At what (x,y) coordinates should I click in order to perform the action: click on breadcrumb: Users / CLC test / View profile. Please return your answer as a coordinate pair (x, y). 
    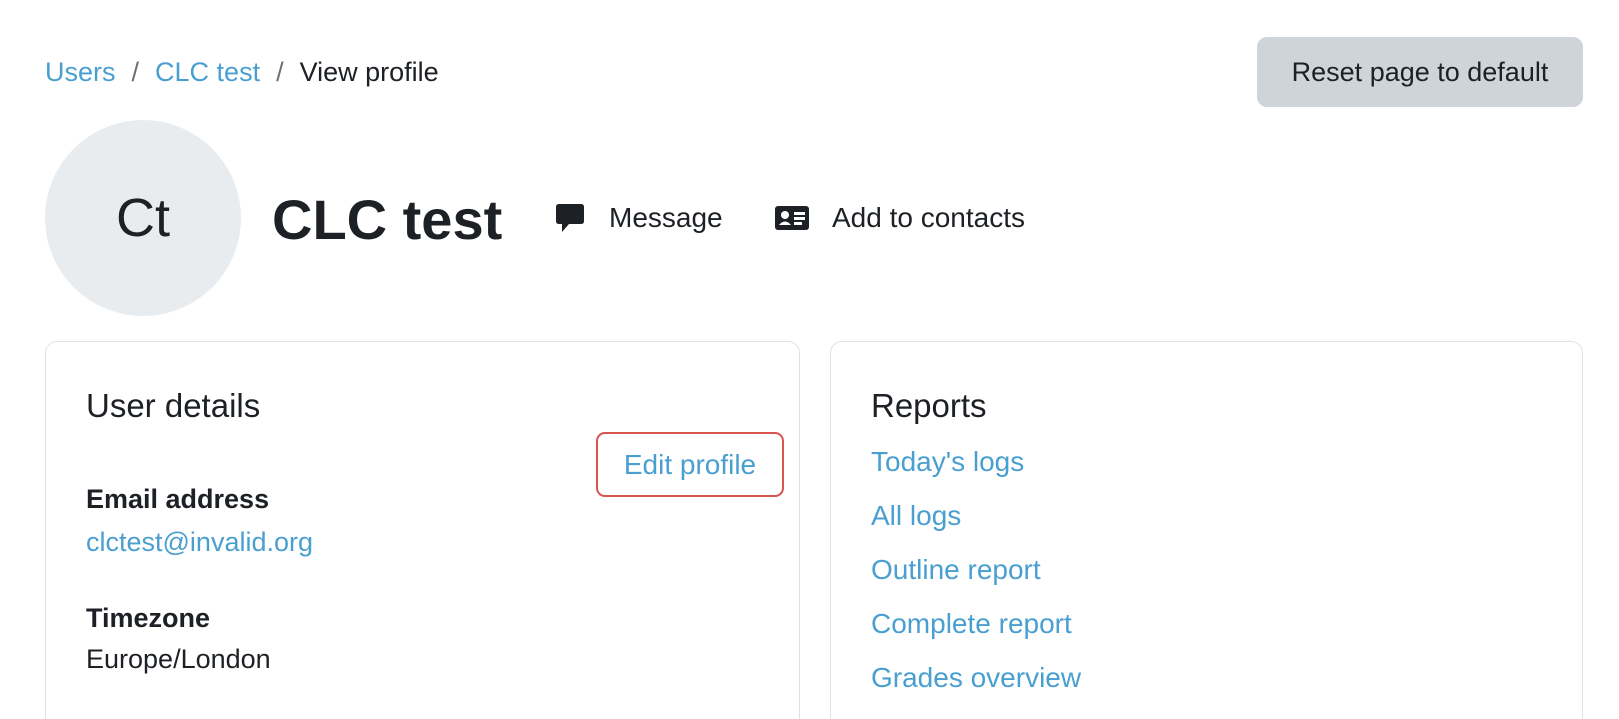
    Looking at the image, I should click on (242, 72).